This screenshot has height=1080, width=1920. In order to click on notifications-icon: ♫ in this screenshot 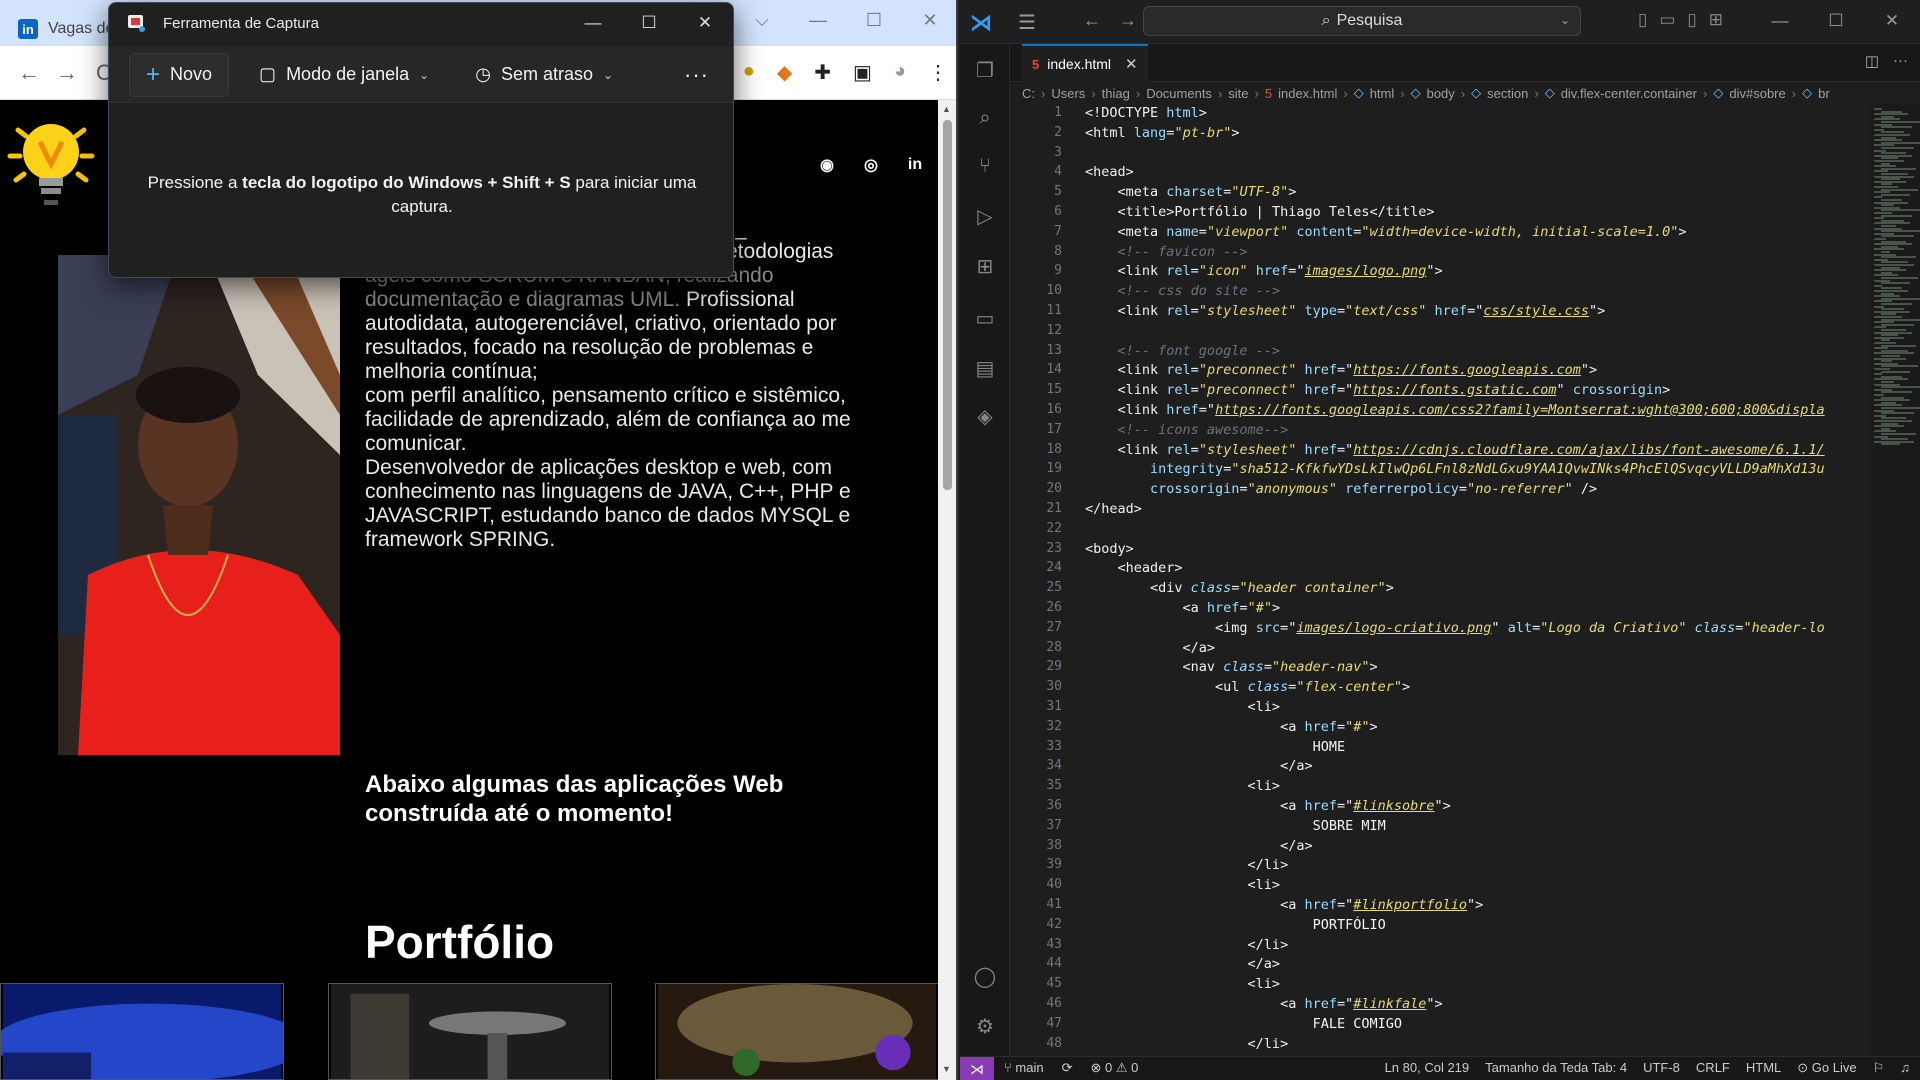, I will do `click(1905, 1068)`.